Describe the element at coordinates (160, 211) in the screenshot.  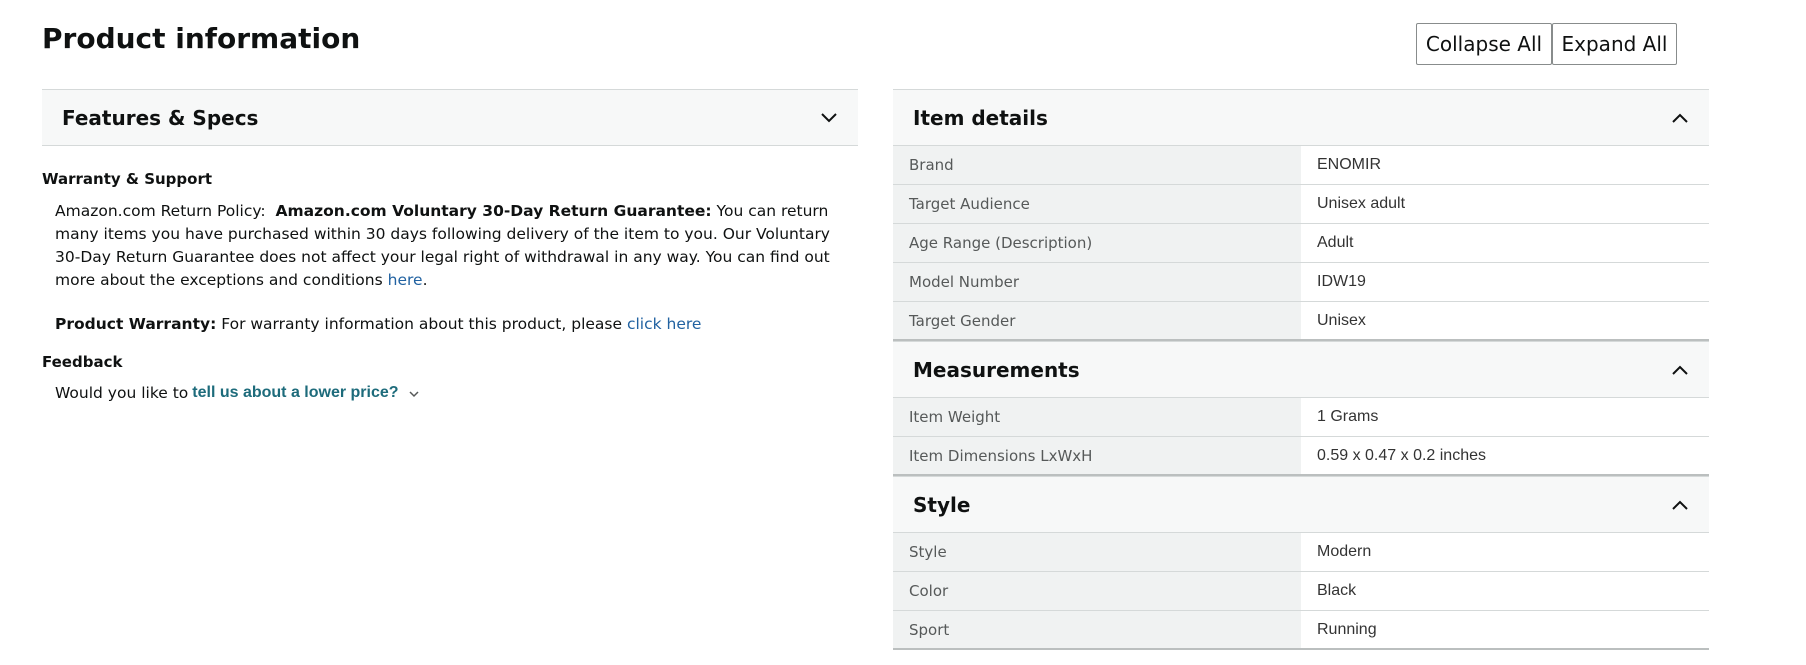
I see `return-policy-label: Amazon.com Return Policy:` at that location.